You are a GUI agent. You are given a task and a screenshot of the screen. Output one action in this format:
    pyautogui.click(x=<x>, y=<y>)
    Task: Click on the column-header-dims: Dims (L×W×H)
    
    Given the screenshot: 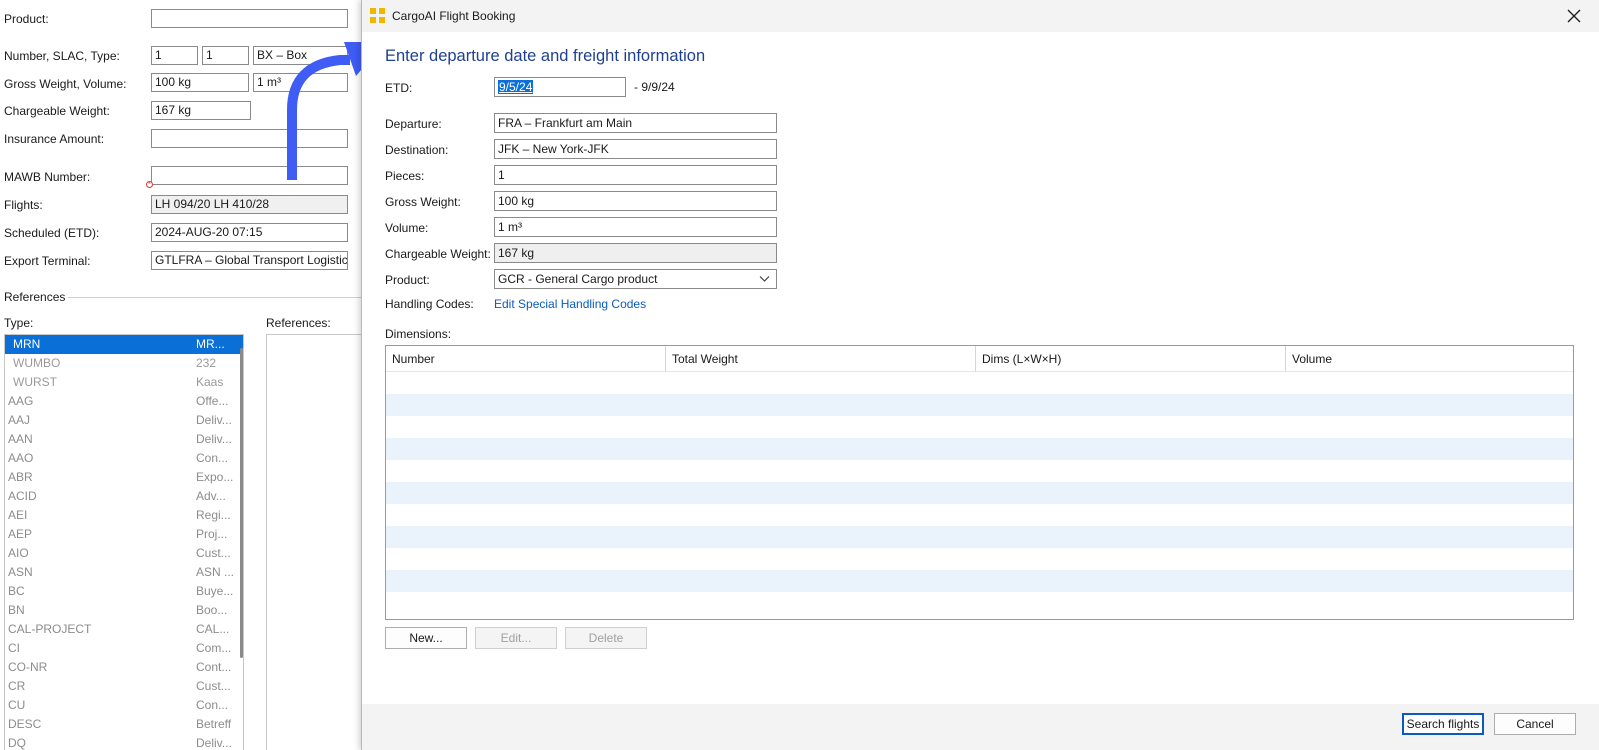 What is the action you would take?
    pyautogui.click(x=1131, y=359)
    